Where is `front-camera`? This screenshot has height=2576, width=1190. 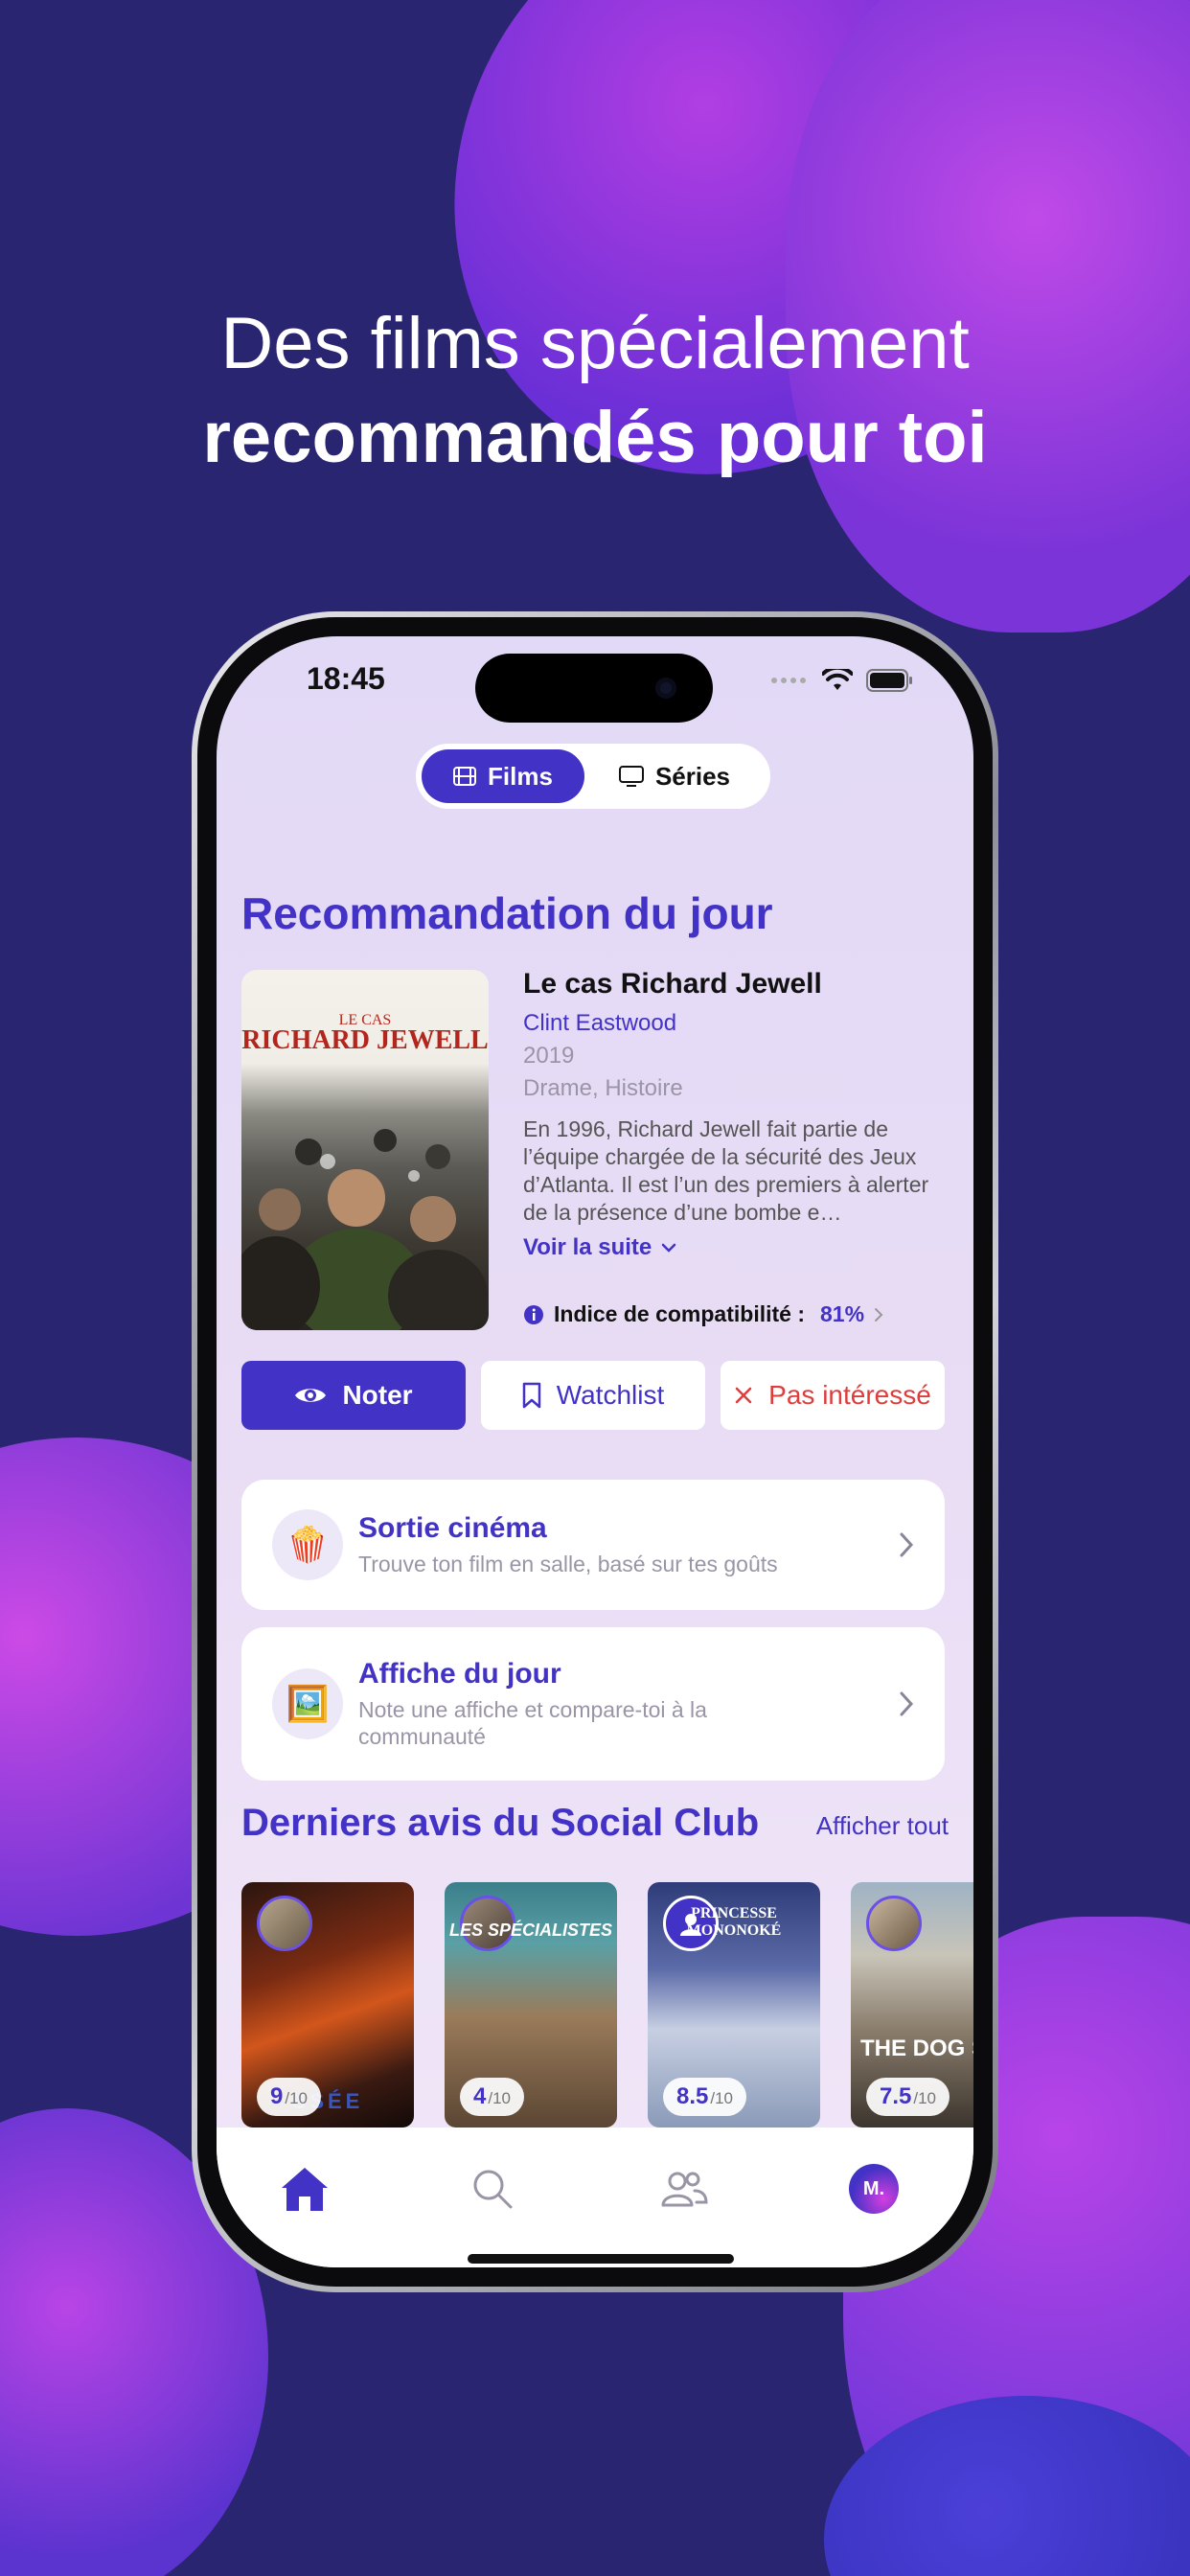 front-camera is located at coordinates (666, 688).